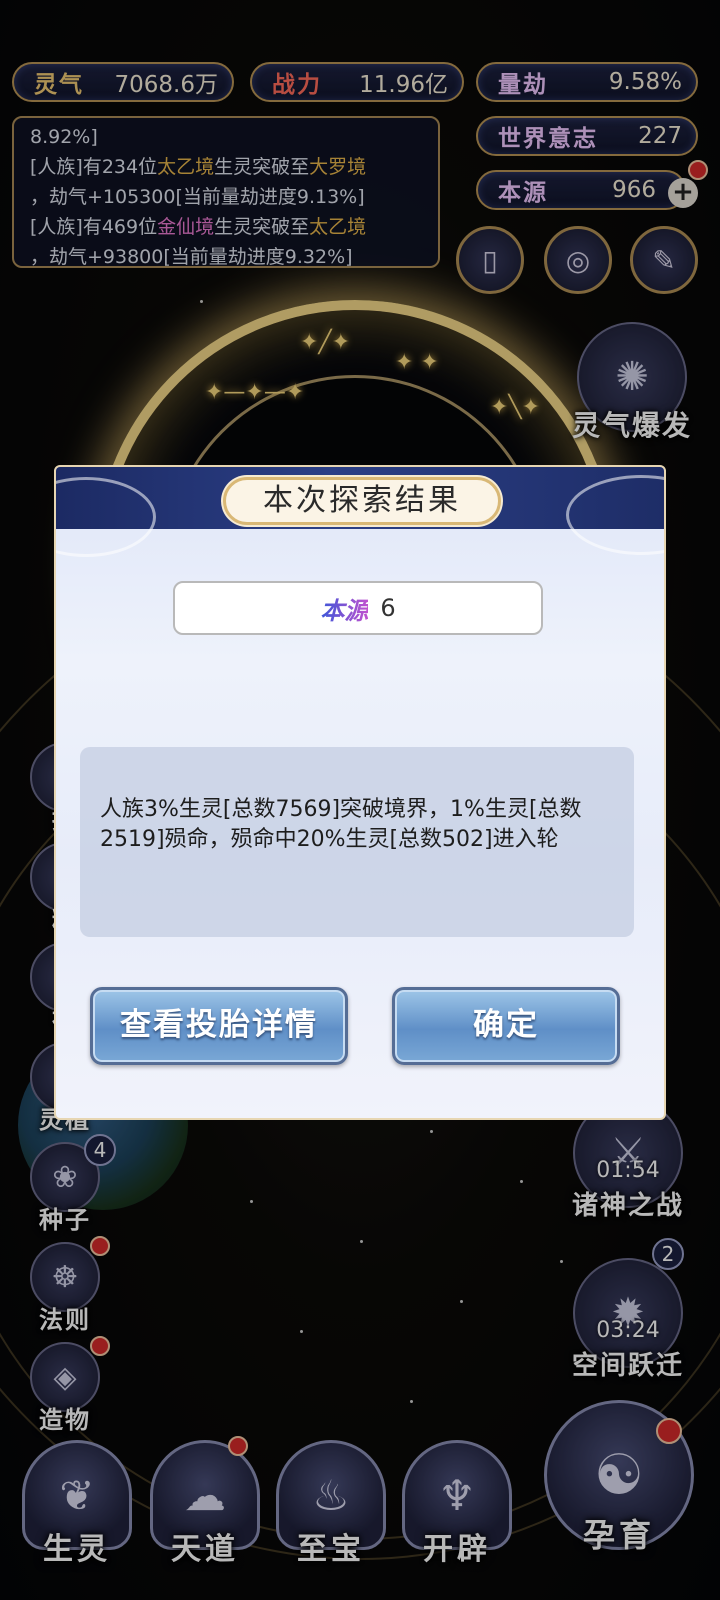  What do you see at coordinates (219, 1026) in the screenshot?
I see `view-reincarnation-details-button: 查看投胎详情` at bounding box center [219, 1026].